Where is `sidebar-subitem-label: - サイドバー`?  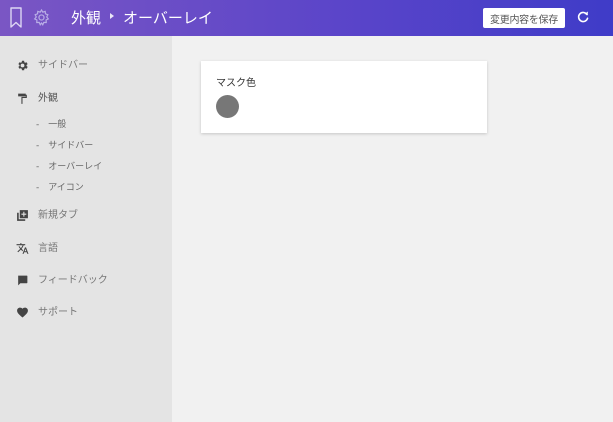
sidebar-subitem-label: - サイドバー is located at coordinates (65, 146).